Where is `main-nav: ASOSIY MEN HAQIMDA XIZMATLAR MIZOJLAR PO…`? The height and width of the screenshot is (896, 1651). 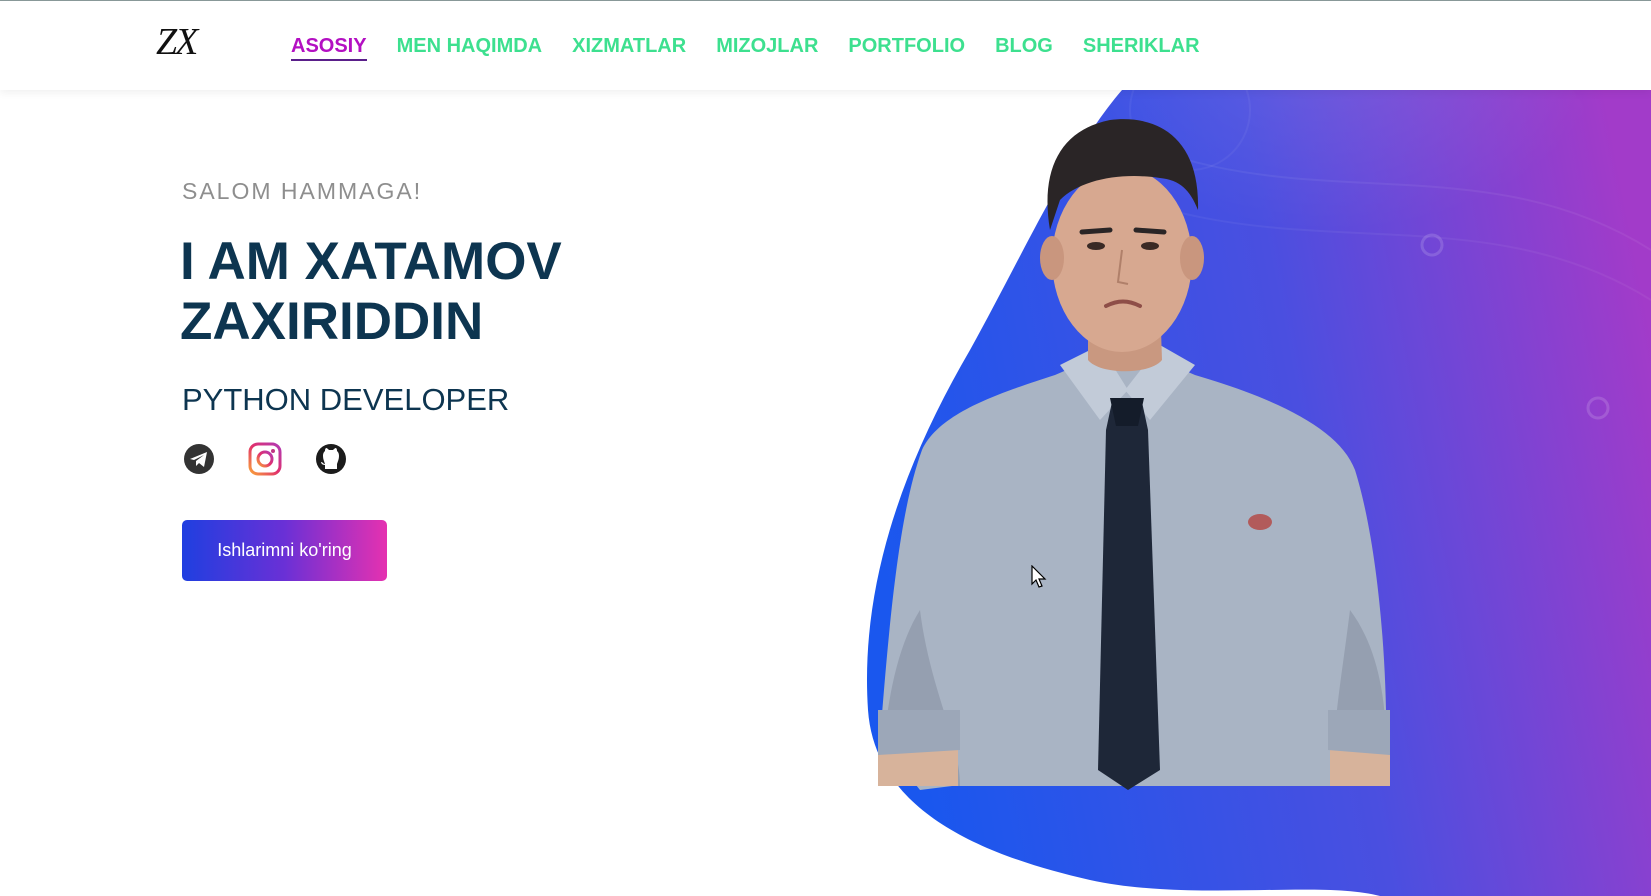 main-nav: ASOSIY MEN HAQIMDA XIZMATLAR MIZOJLAR PO… is located at coordinates (760, 47).